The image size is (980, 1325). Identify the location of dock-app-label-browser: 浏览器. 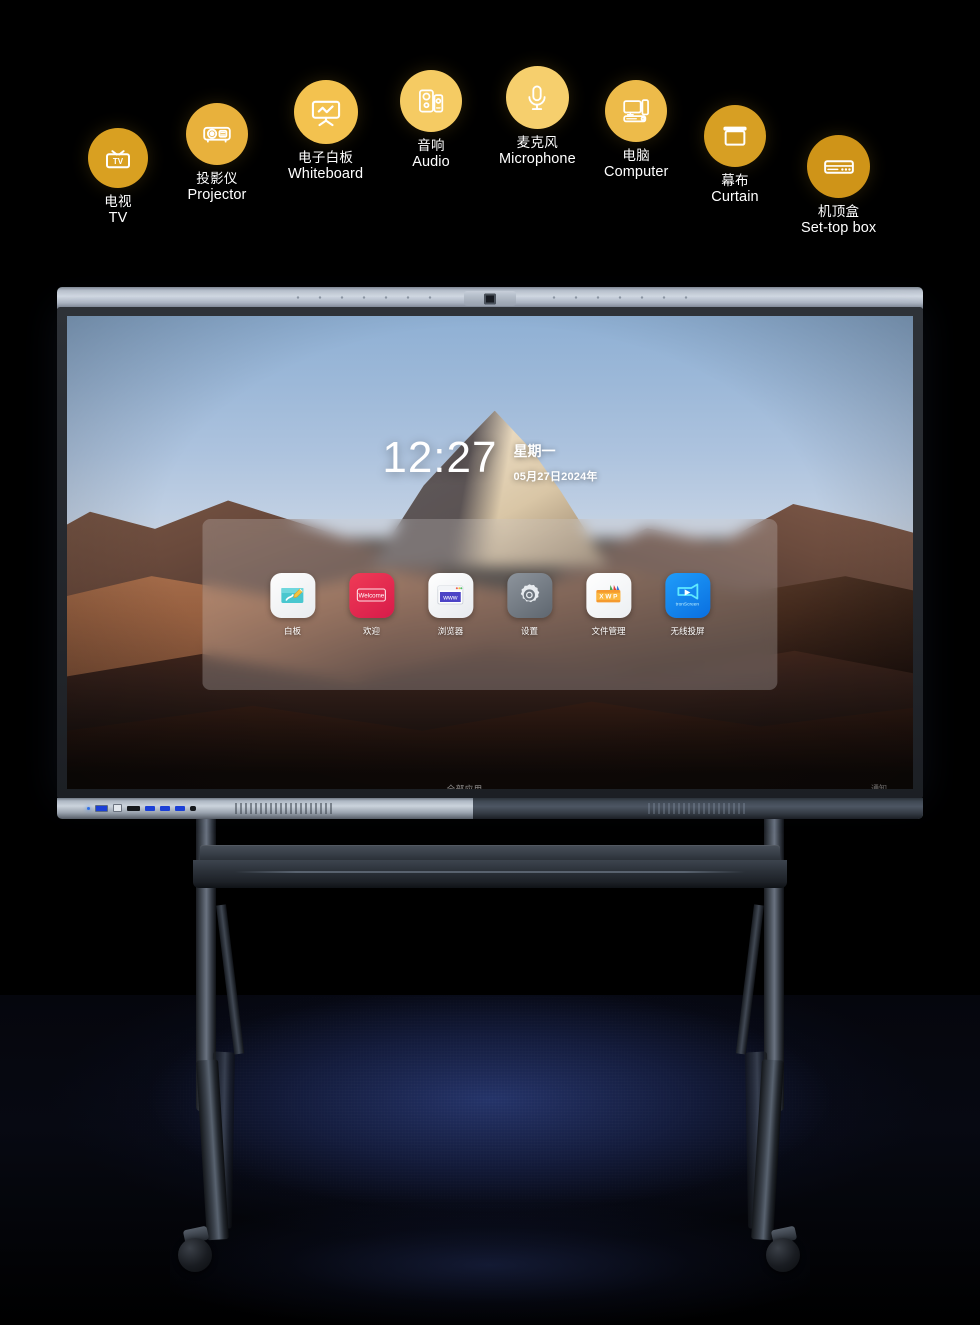
(450, 630).